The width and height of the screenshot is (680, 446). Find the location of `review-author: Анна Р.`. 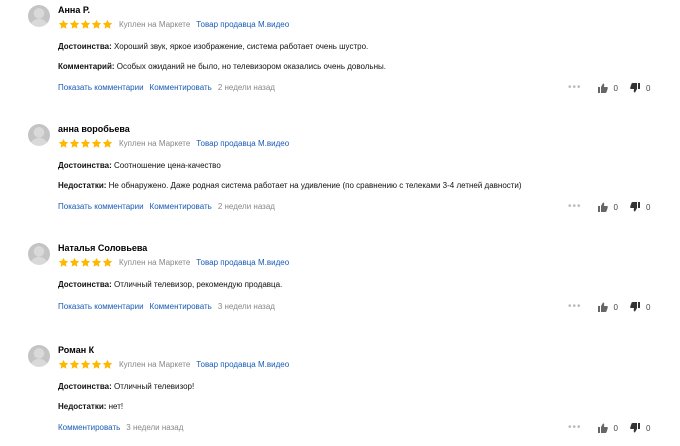

review-author: Анна Р. is located at coordinates (74, 10).